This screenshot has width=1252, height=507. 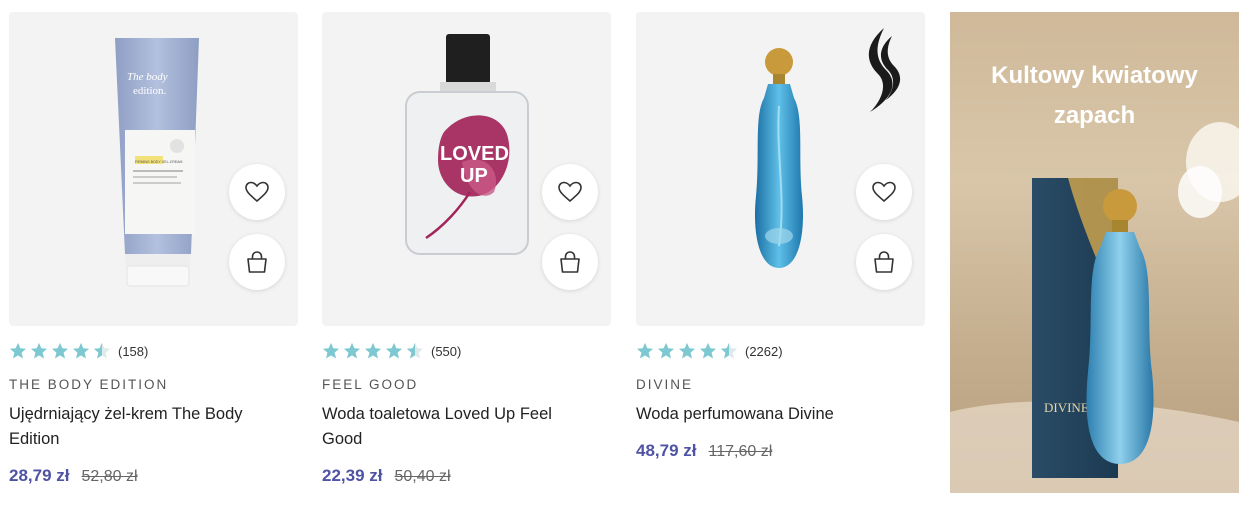 I want to click on promo-box-text: DIVINE, so click(x=1066, y=407).